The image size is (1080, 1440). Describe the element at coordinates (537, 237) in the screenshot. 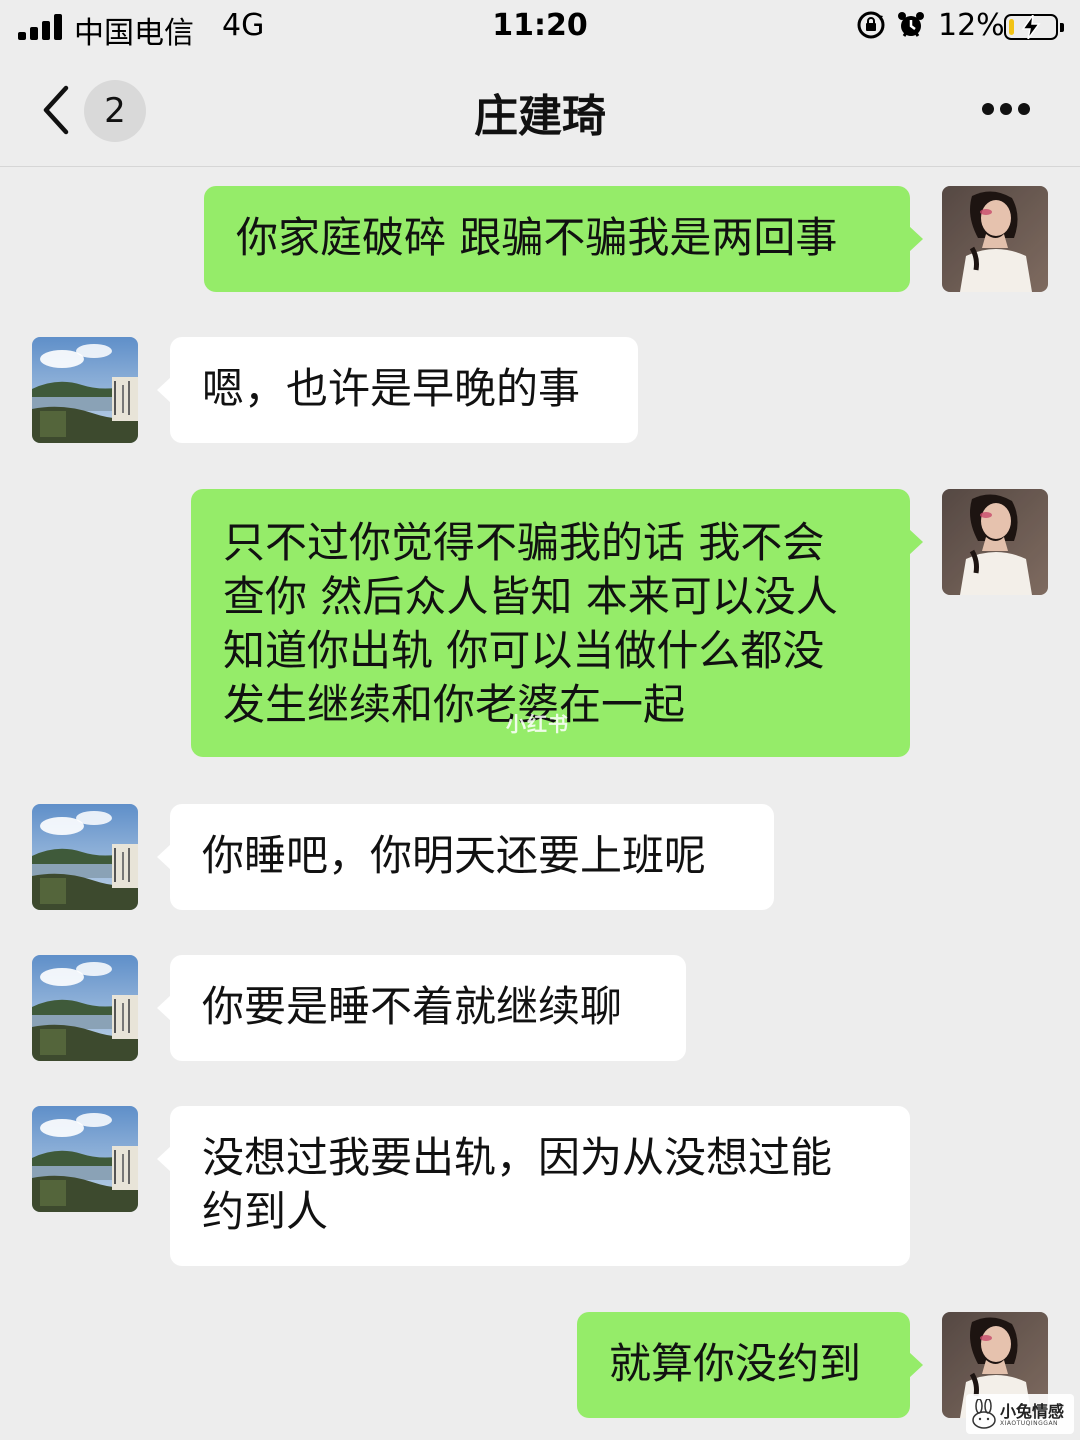

I see `message-text: 你家庭破碎 跟骗不骗我是两回事` at that location.